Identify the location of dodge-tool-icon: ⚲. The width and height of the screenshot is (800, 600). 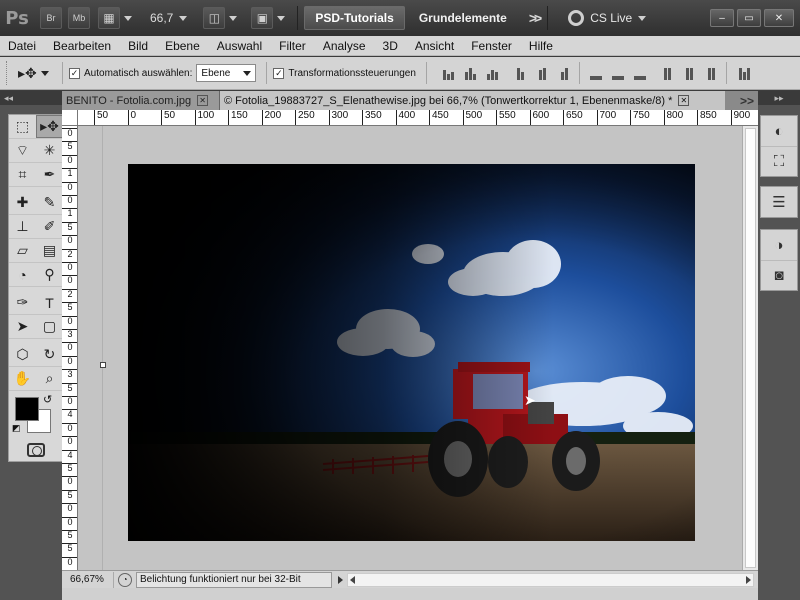
(49, 274).